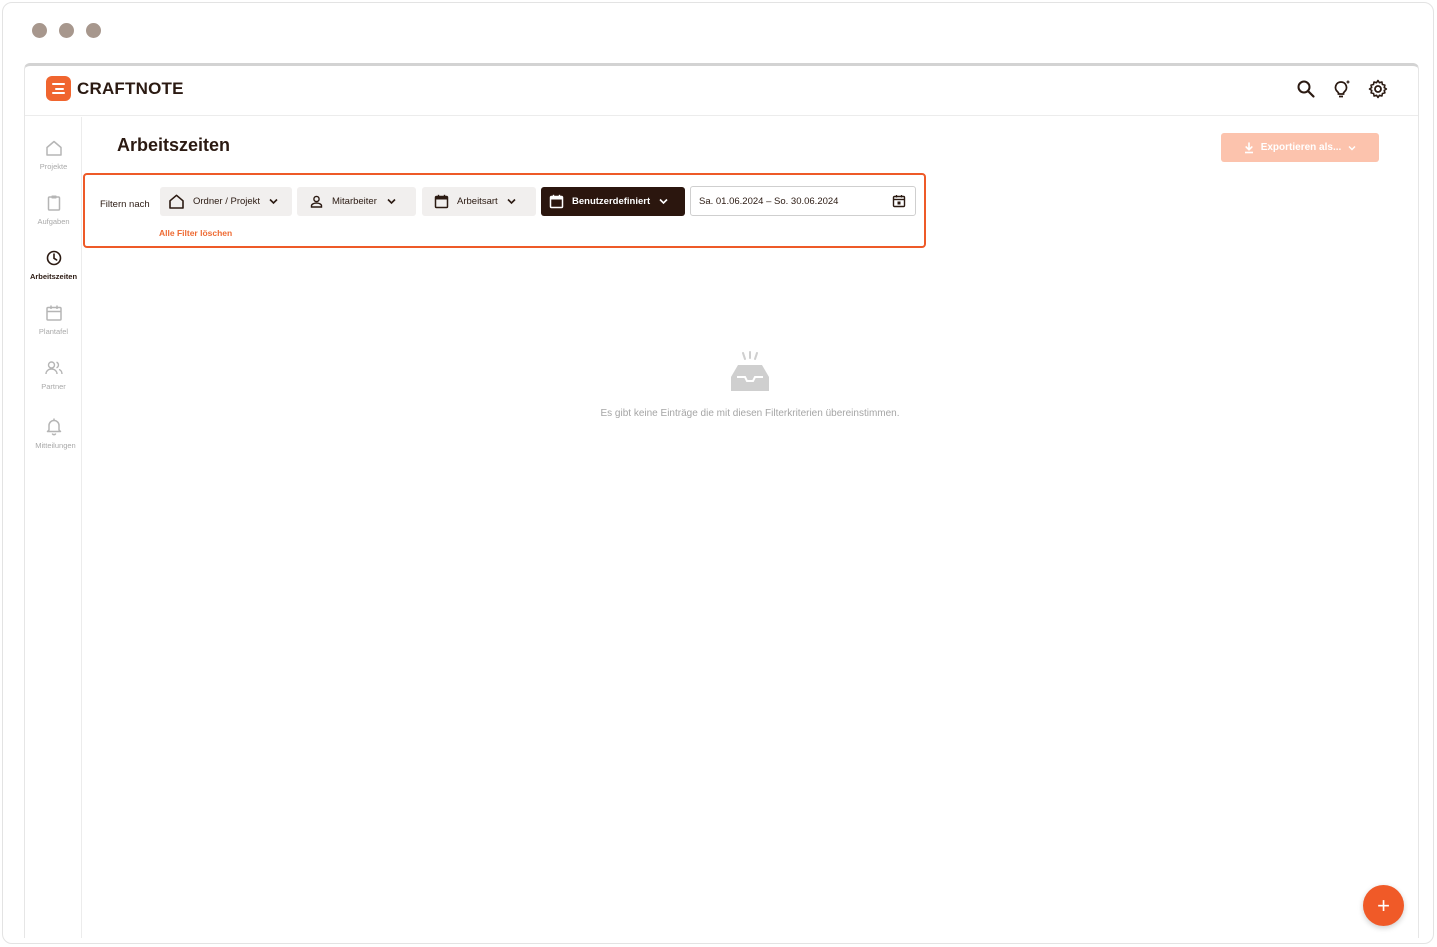  I want to click on sidebar-item-plantafel: Plantafel, so click(53, 320).